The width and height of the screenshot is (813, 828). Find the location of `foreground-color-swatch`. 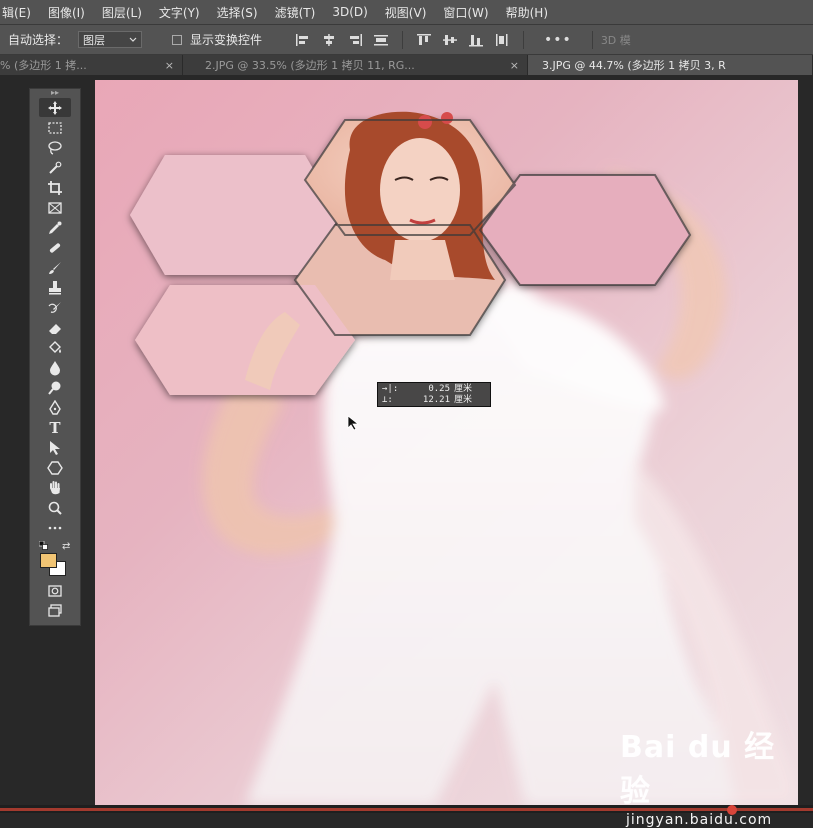

foreground-color-swatch is located at coordinates (48, 560).